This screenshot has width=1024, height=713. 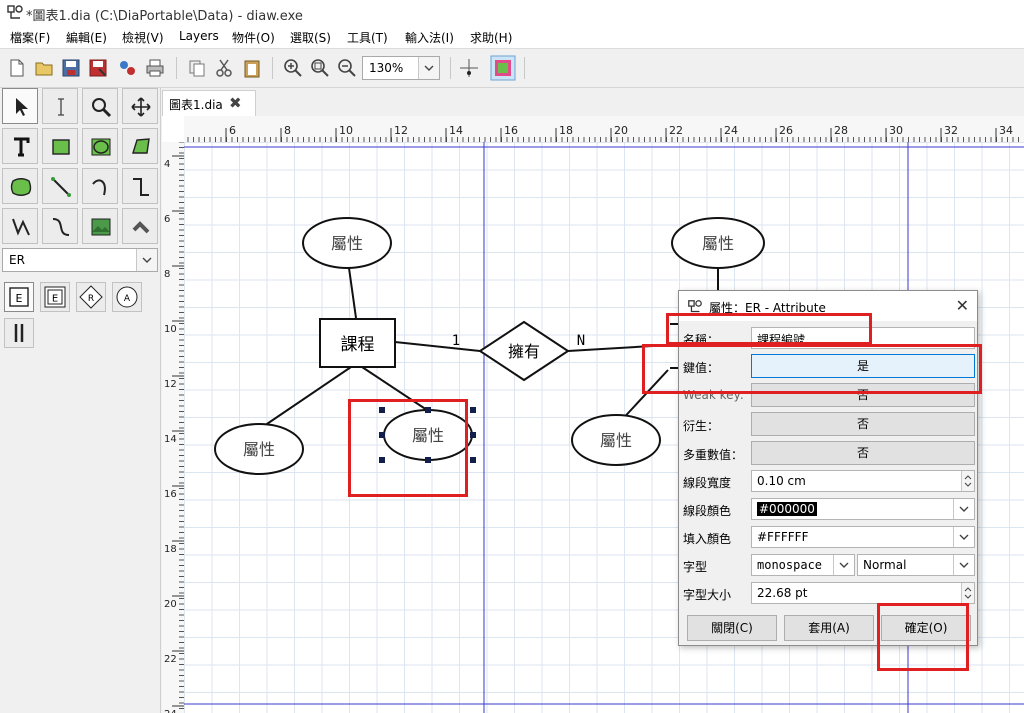 What do you see at coordinates (100, 106) in the screenshot?
I see `magnify-tool` at bounding box center [100, 106].